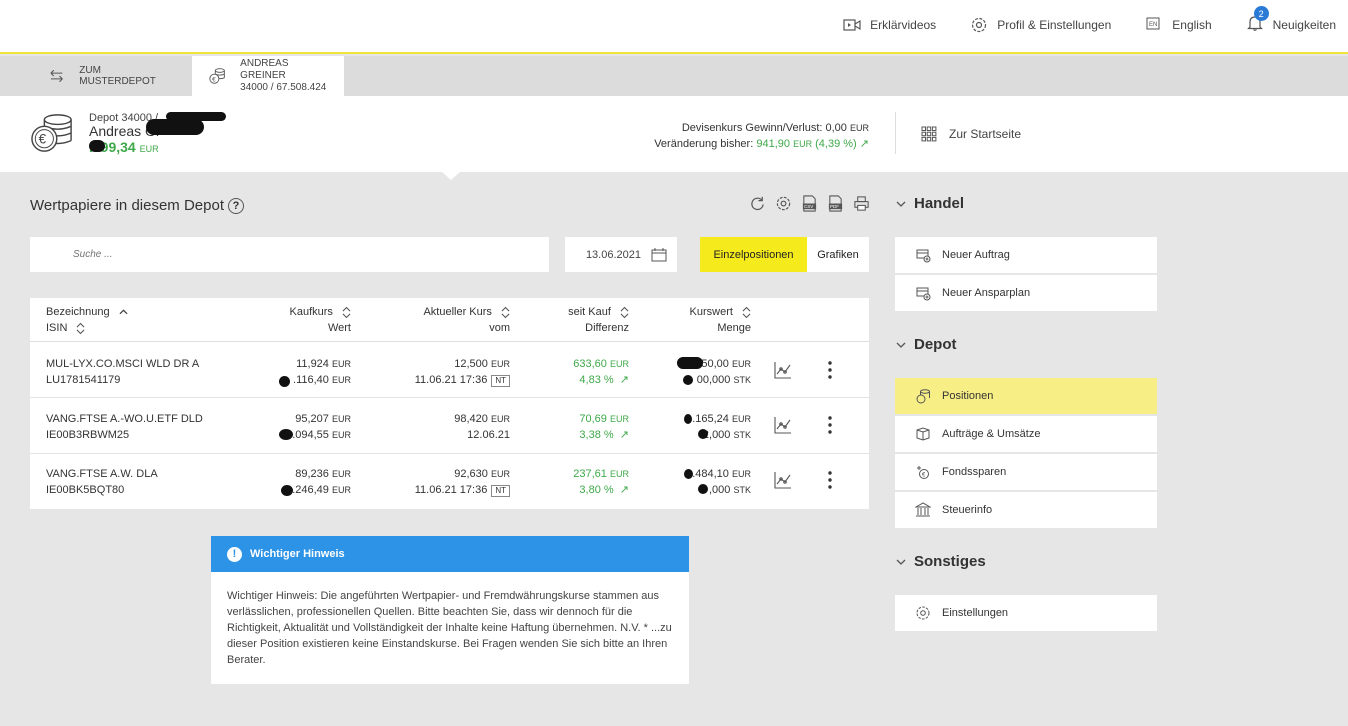  What do you see at coordinates (579, 320) in the screenshot?
I see `col-seit-kauf-header: seit Kauf Differenz` at bounding box center [579, 320].